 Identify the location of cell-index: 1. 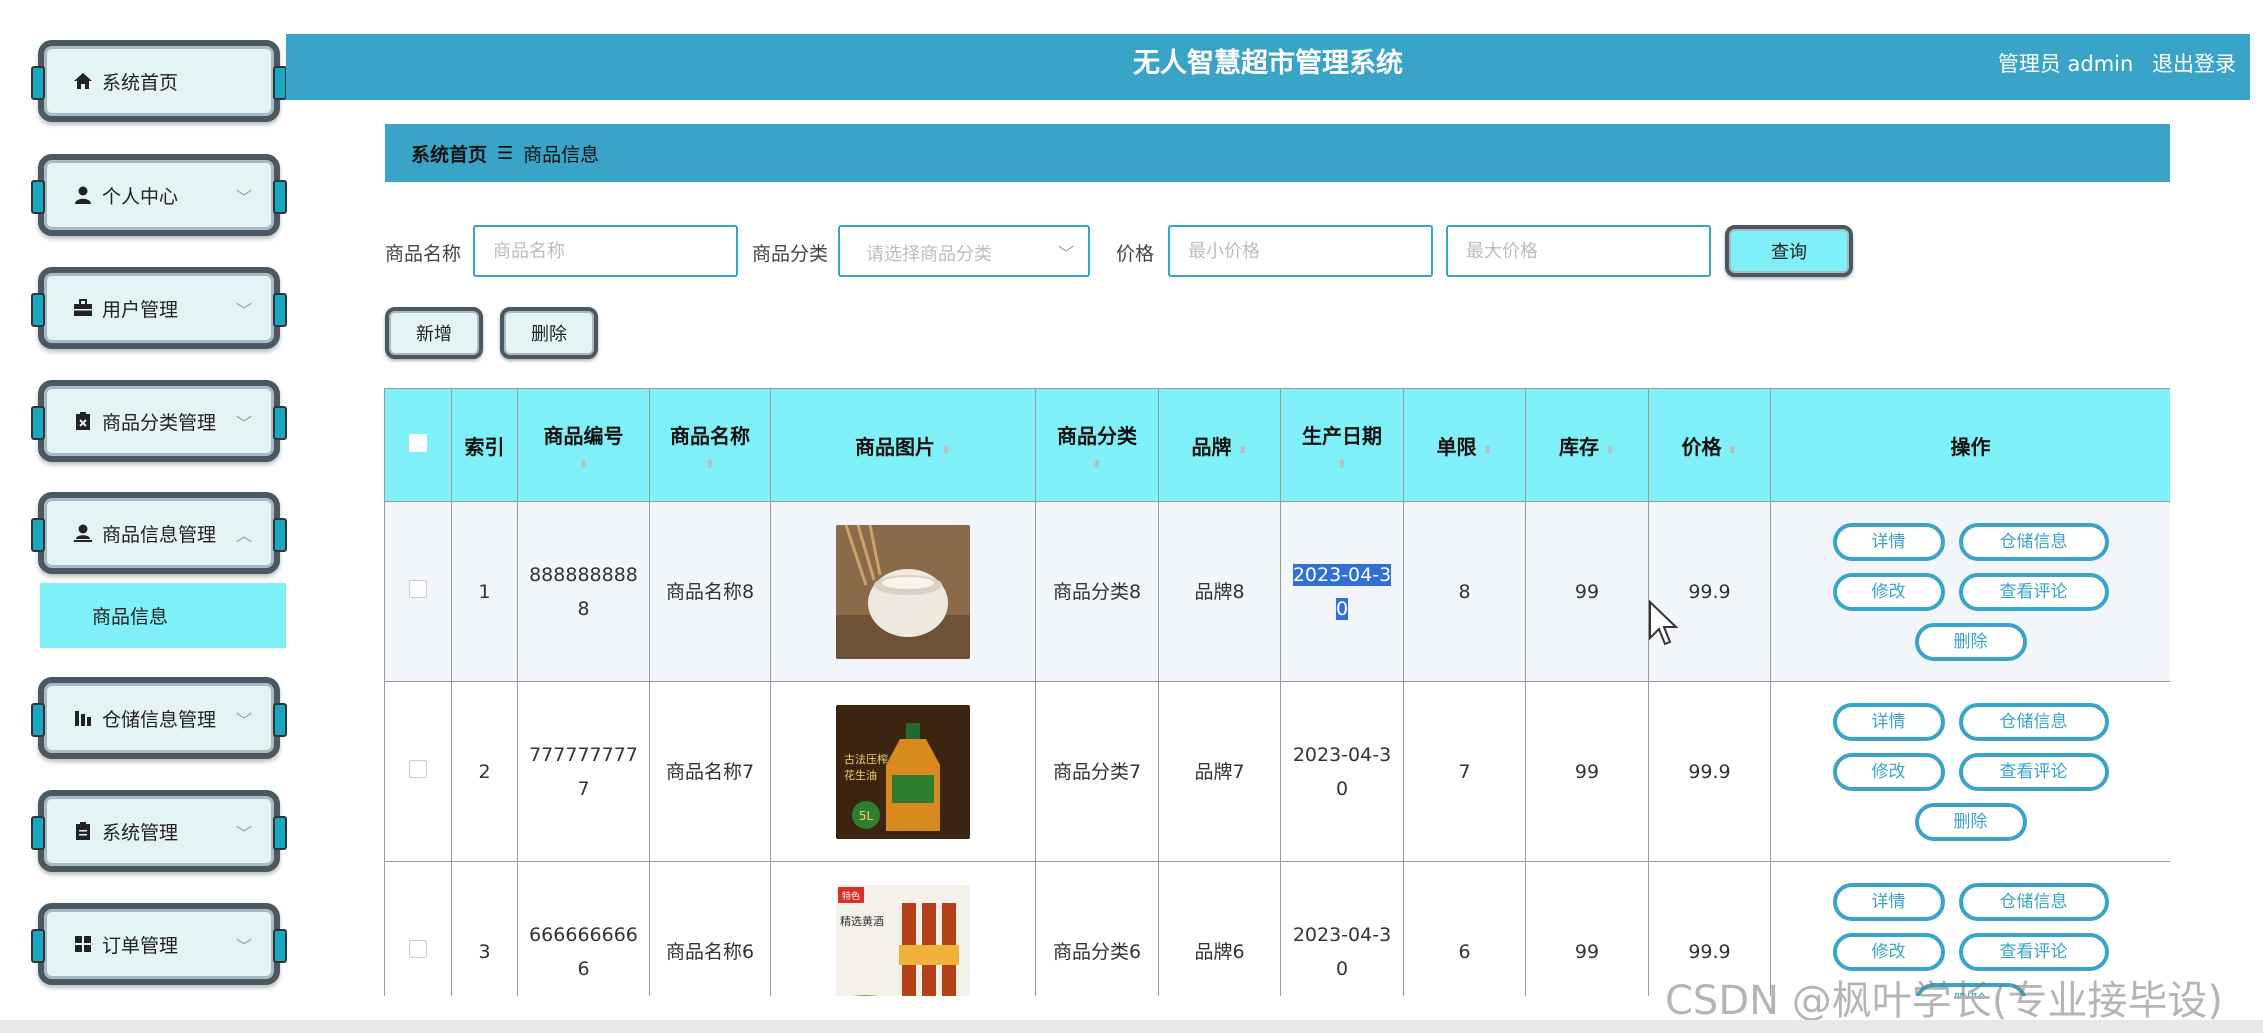
(484, 591).